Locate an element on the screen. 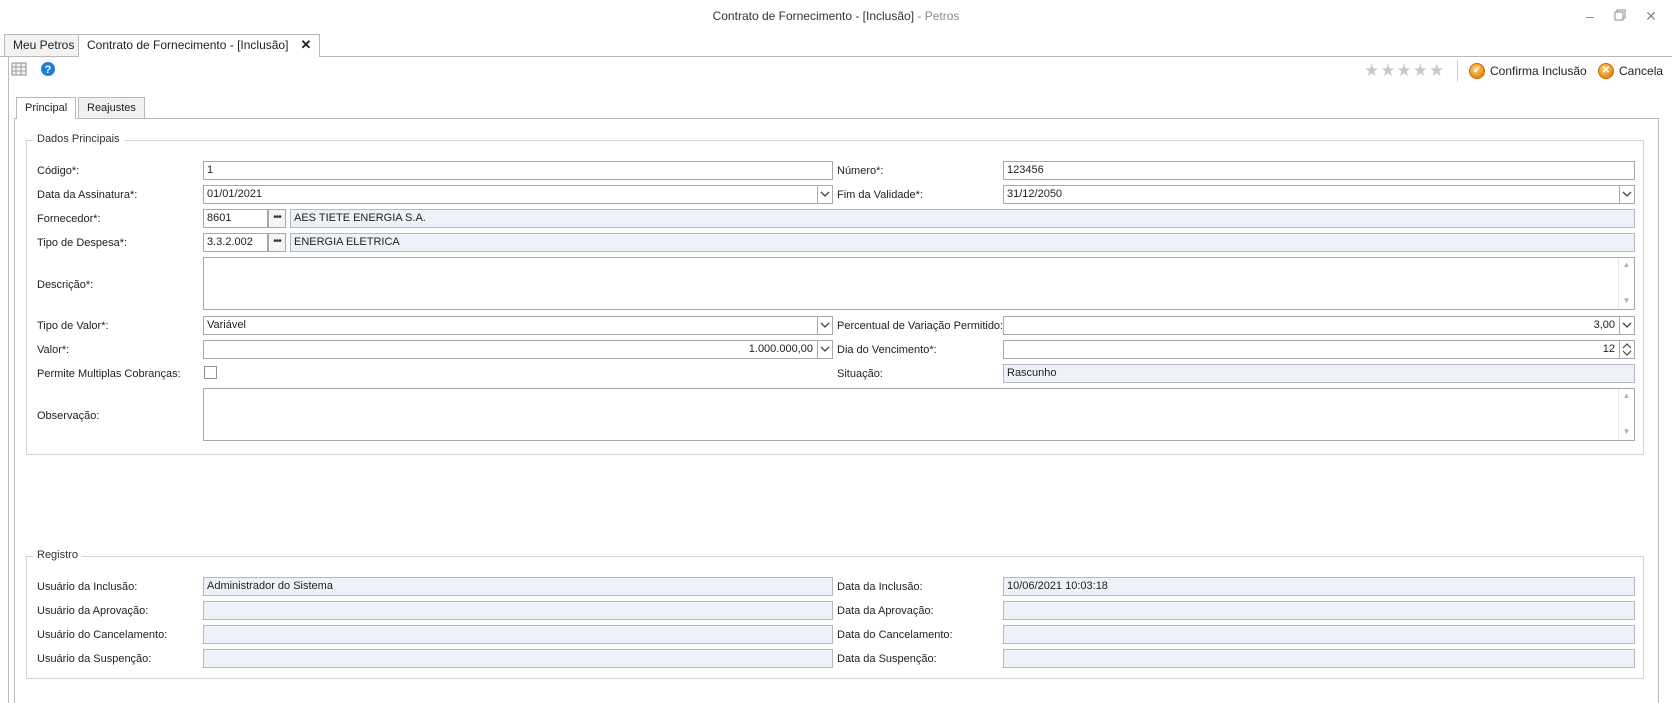 The height and width of the screenshot is (703, 1672). doc-tab-contrato: Contrato de Fornecimento - [Inclusão] ✕ is located at coordinates (199, 45).